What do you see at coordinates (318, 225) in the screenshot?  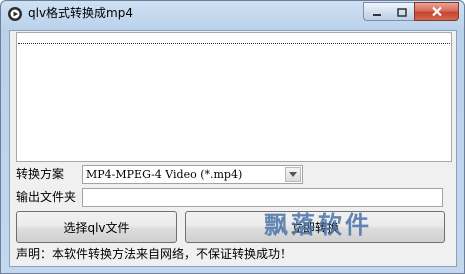 I see `watermark-text: 飘落软件` at bounding box center [318, 225].